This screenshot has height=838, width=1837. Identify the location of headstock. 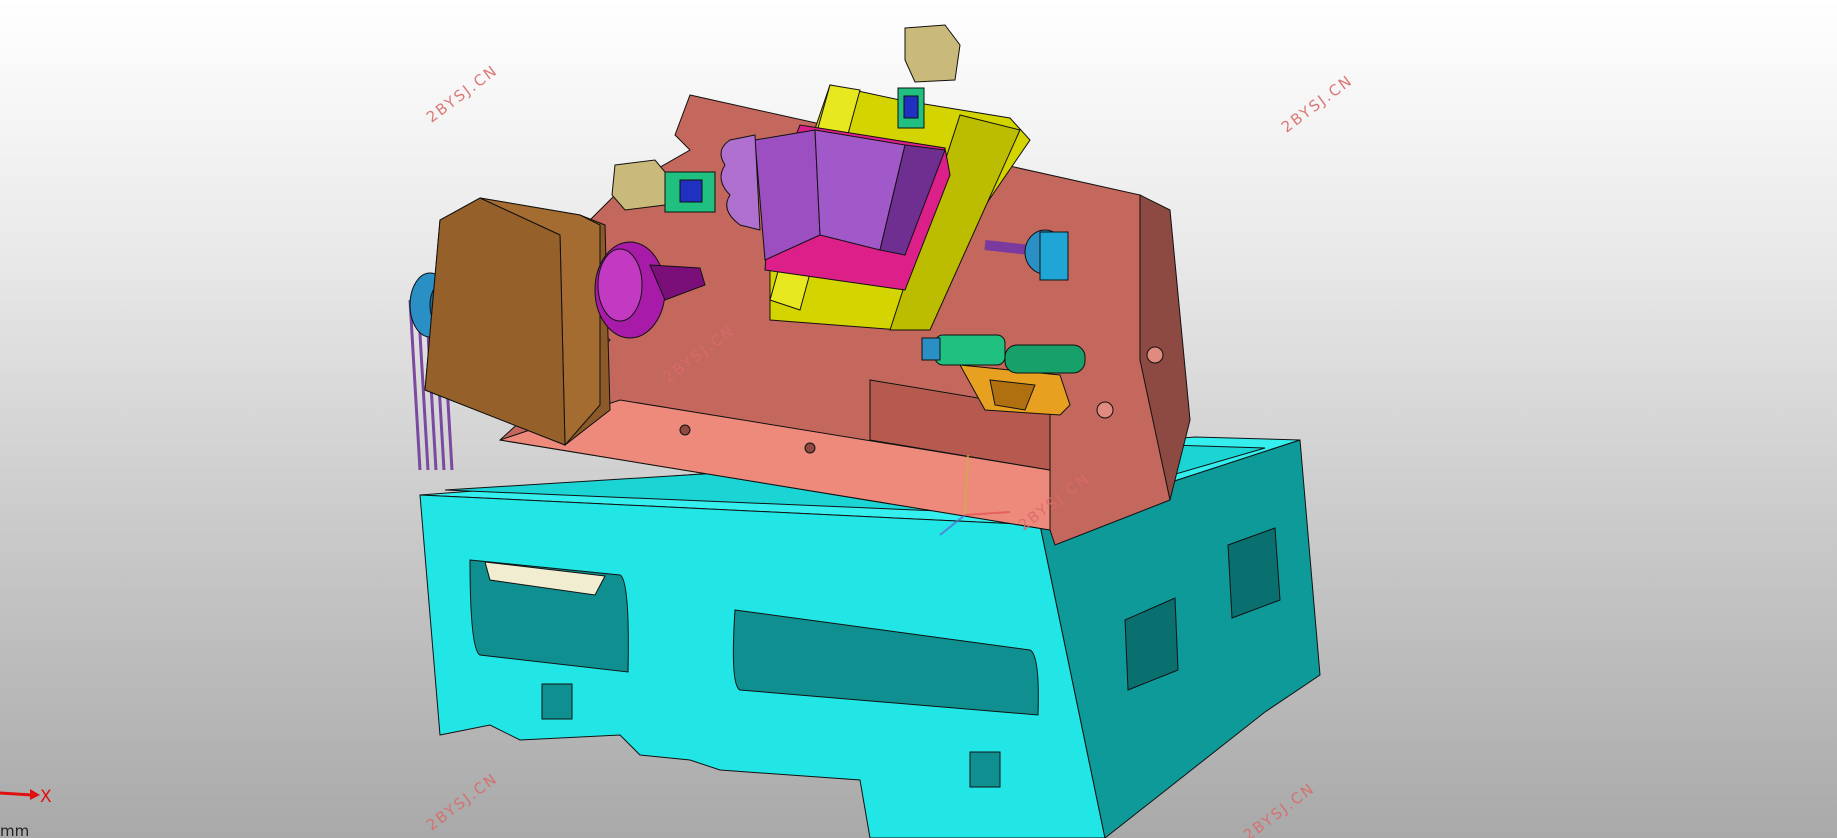
(517, 322).